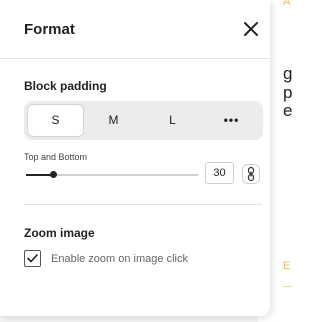 The height and width of the screenshot is (322, 320). Describe the element at coordinates (119, 259) in the screenshot. I see `enable-zoom-label: Enable zoom on image click` at that location.